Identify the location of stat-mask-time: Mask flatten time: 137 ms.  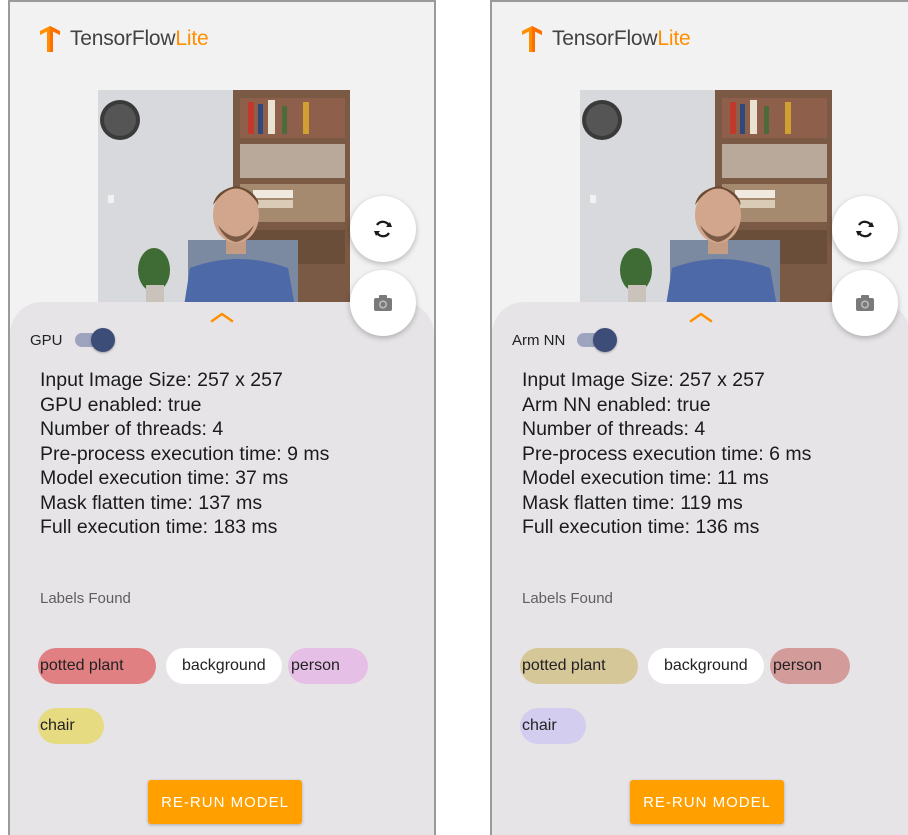
(151, 502).